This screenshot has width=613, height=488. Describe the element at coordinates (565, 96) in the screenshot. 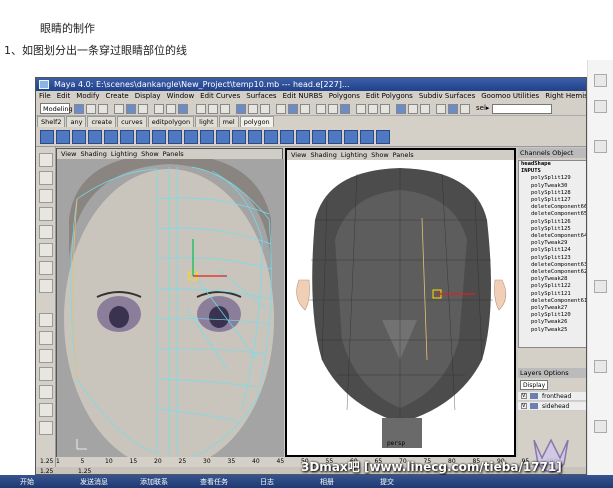

I see `menu-item-right-hemisphere: Right Hemisphere` at that location.